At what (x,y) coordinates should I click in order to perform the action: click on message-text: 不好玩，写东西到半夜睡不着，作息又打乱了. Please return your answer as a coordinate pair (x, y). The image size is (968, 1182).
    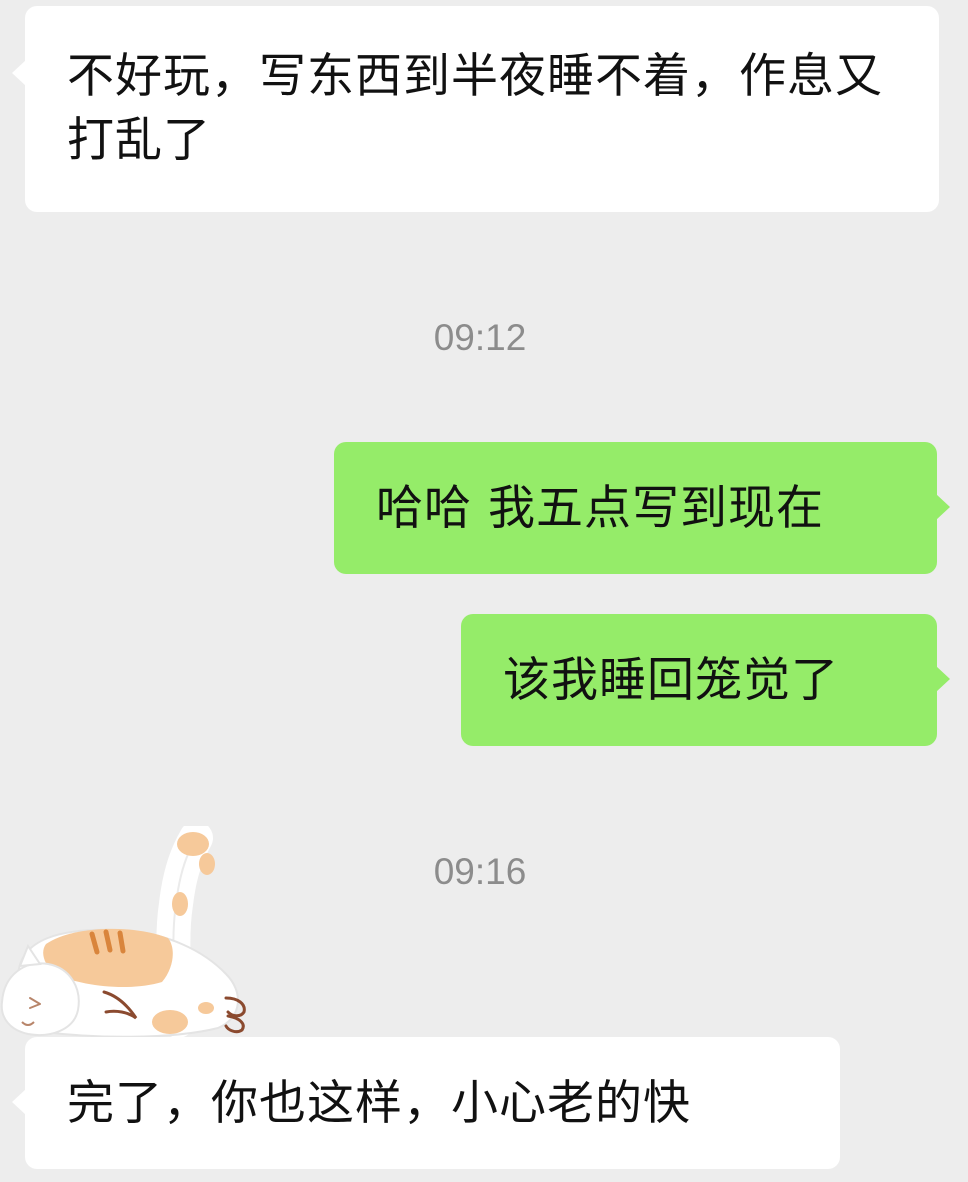
    Looking at the image, I should click on (475, 108).